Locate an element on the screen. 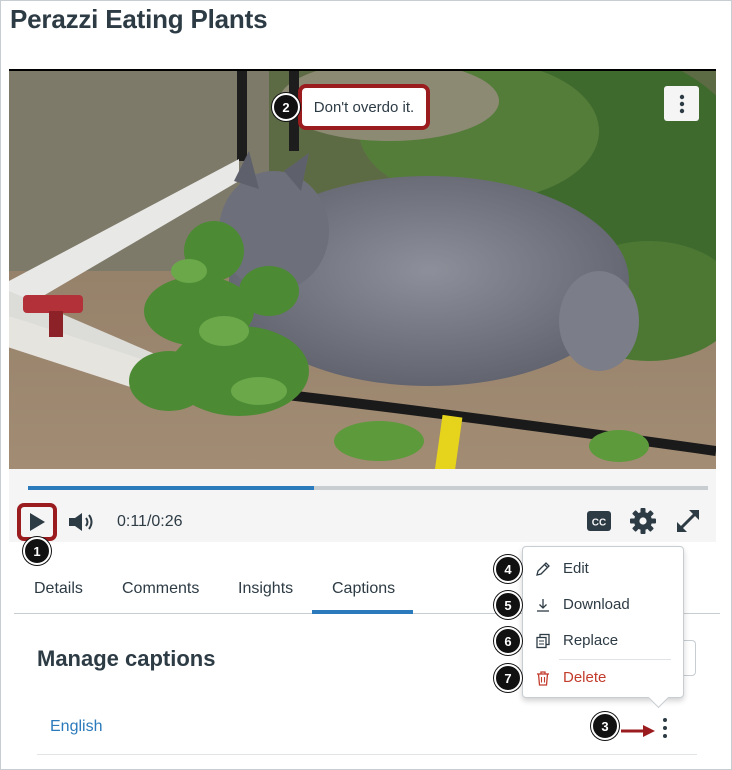 This screenshot has height=770, width=732. menu-item-replace: Replace is located at coordinates (603, 641).